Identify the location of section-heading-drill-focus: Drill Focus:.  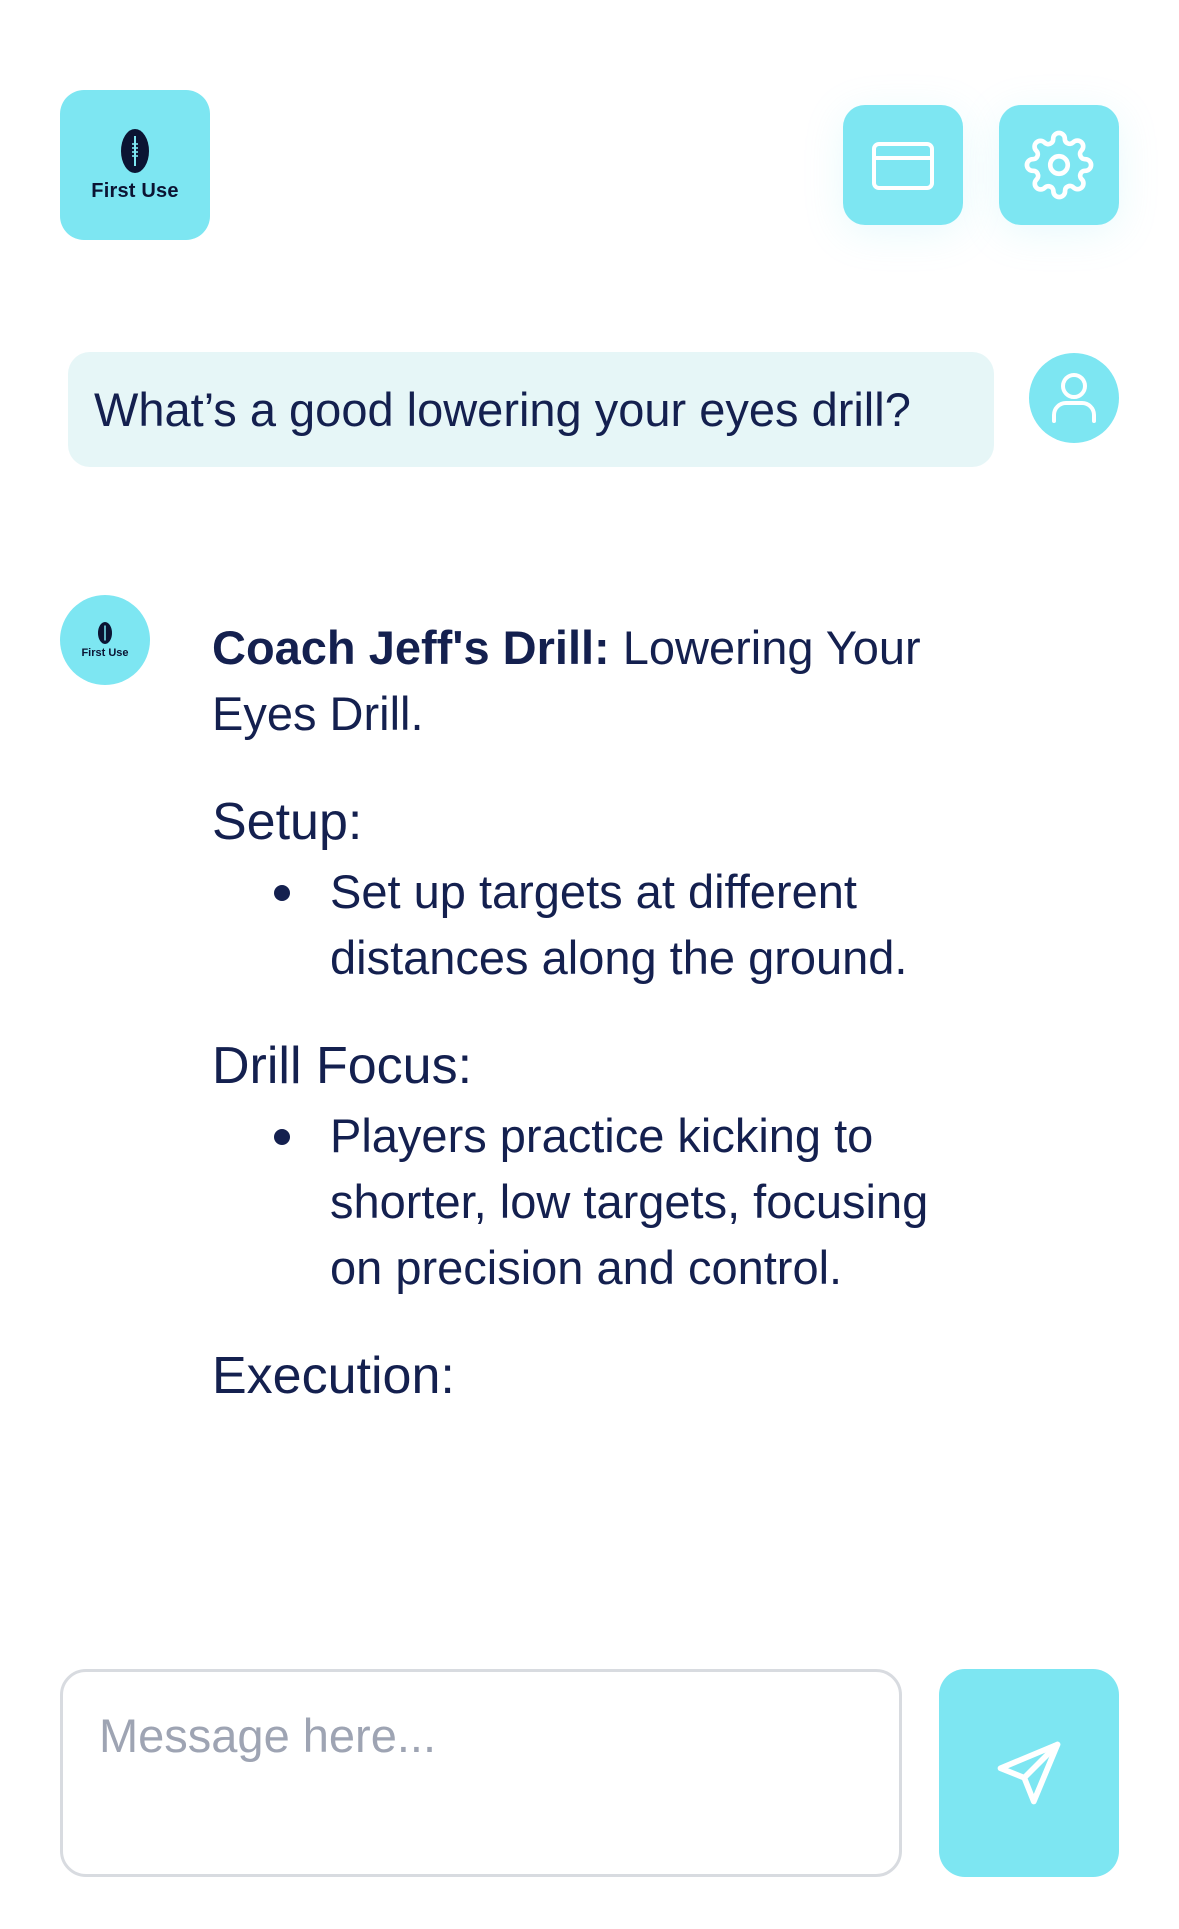
(342, 1066).